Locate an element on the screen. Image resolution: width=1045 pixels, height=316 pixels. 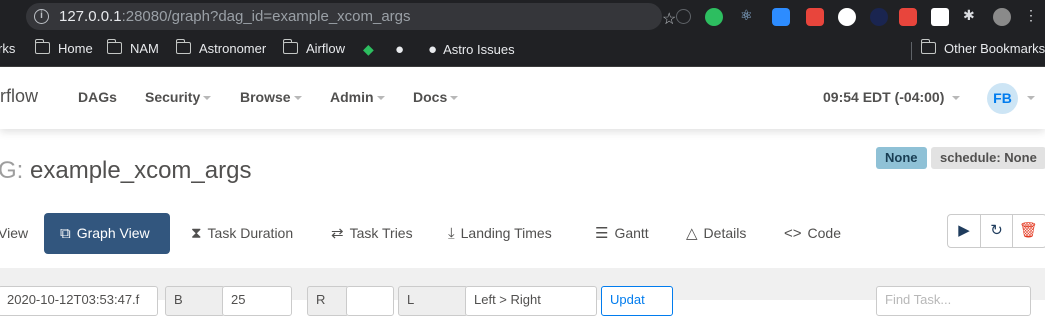
site-info-icon: i is located at coordinates (41, 16).